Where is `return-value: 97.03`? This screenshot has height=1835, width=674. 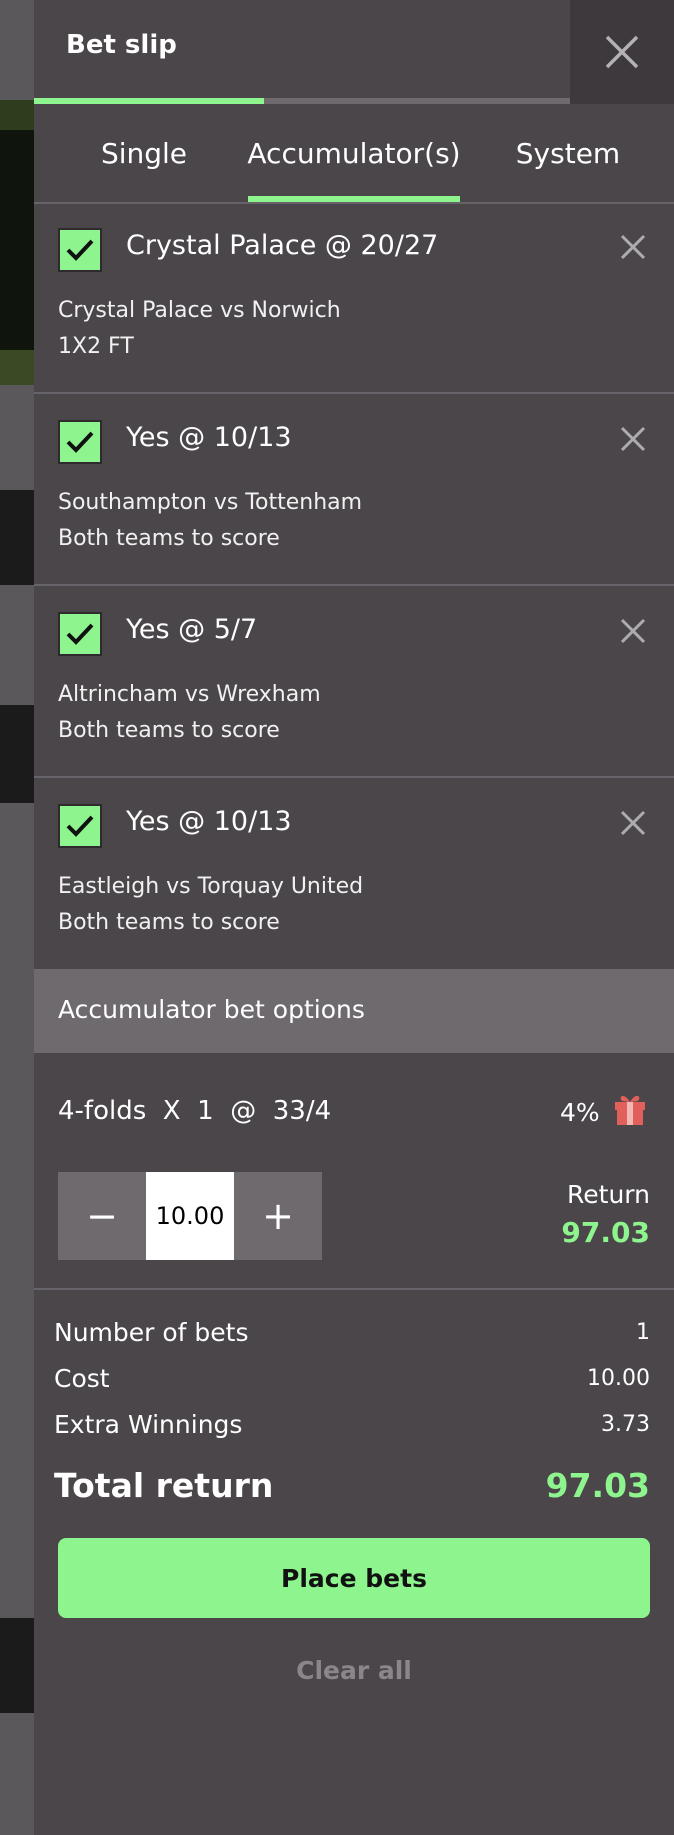 return-value: 97.03 is located at coordinates (605, 1232).